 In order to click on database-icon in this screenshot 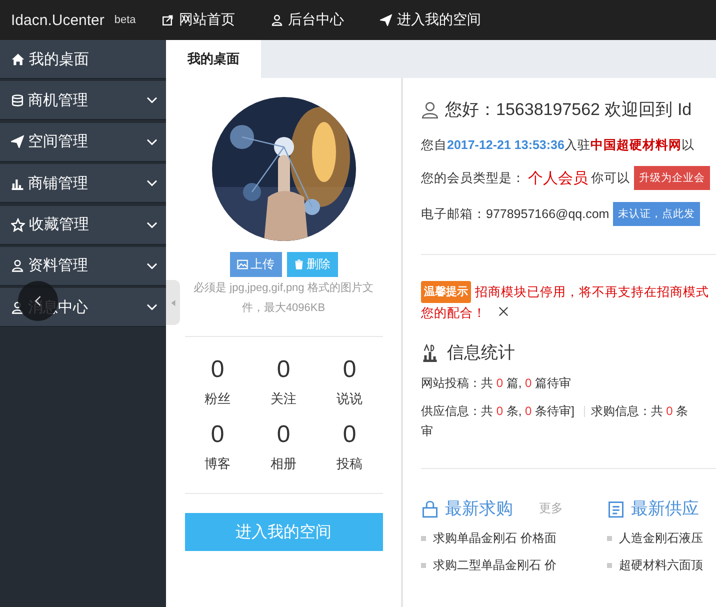, I will do `click(17, 100)`.